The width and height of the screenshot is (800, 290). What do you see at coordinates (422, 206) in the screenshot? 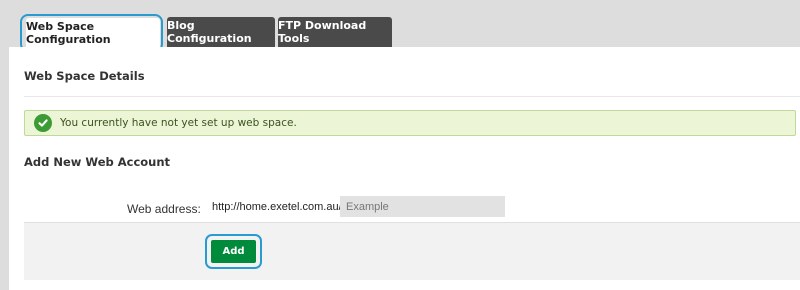
I see `web-address-input` at bounding box center [422, 206].